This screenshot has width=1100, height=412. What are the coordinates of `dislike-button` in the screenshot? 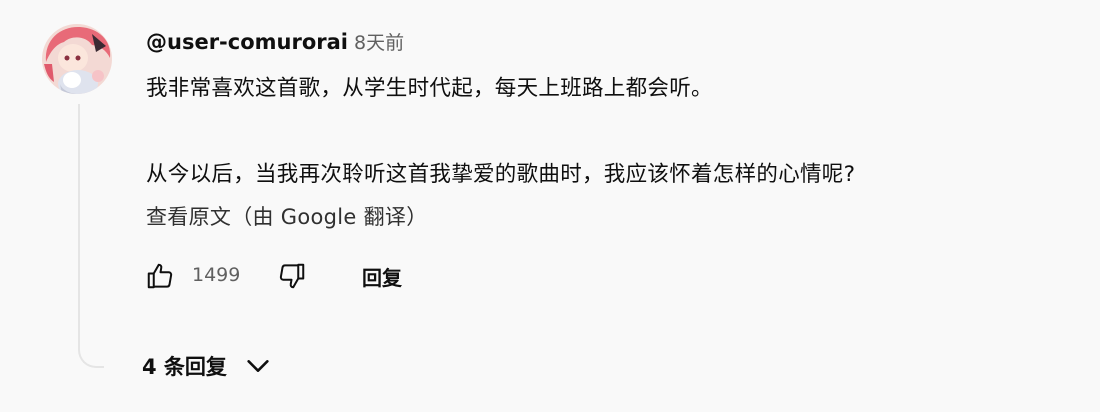 It's located at (292, 276).